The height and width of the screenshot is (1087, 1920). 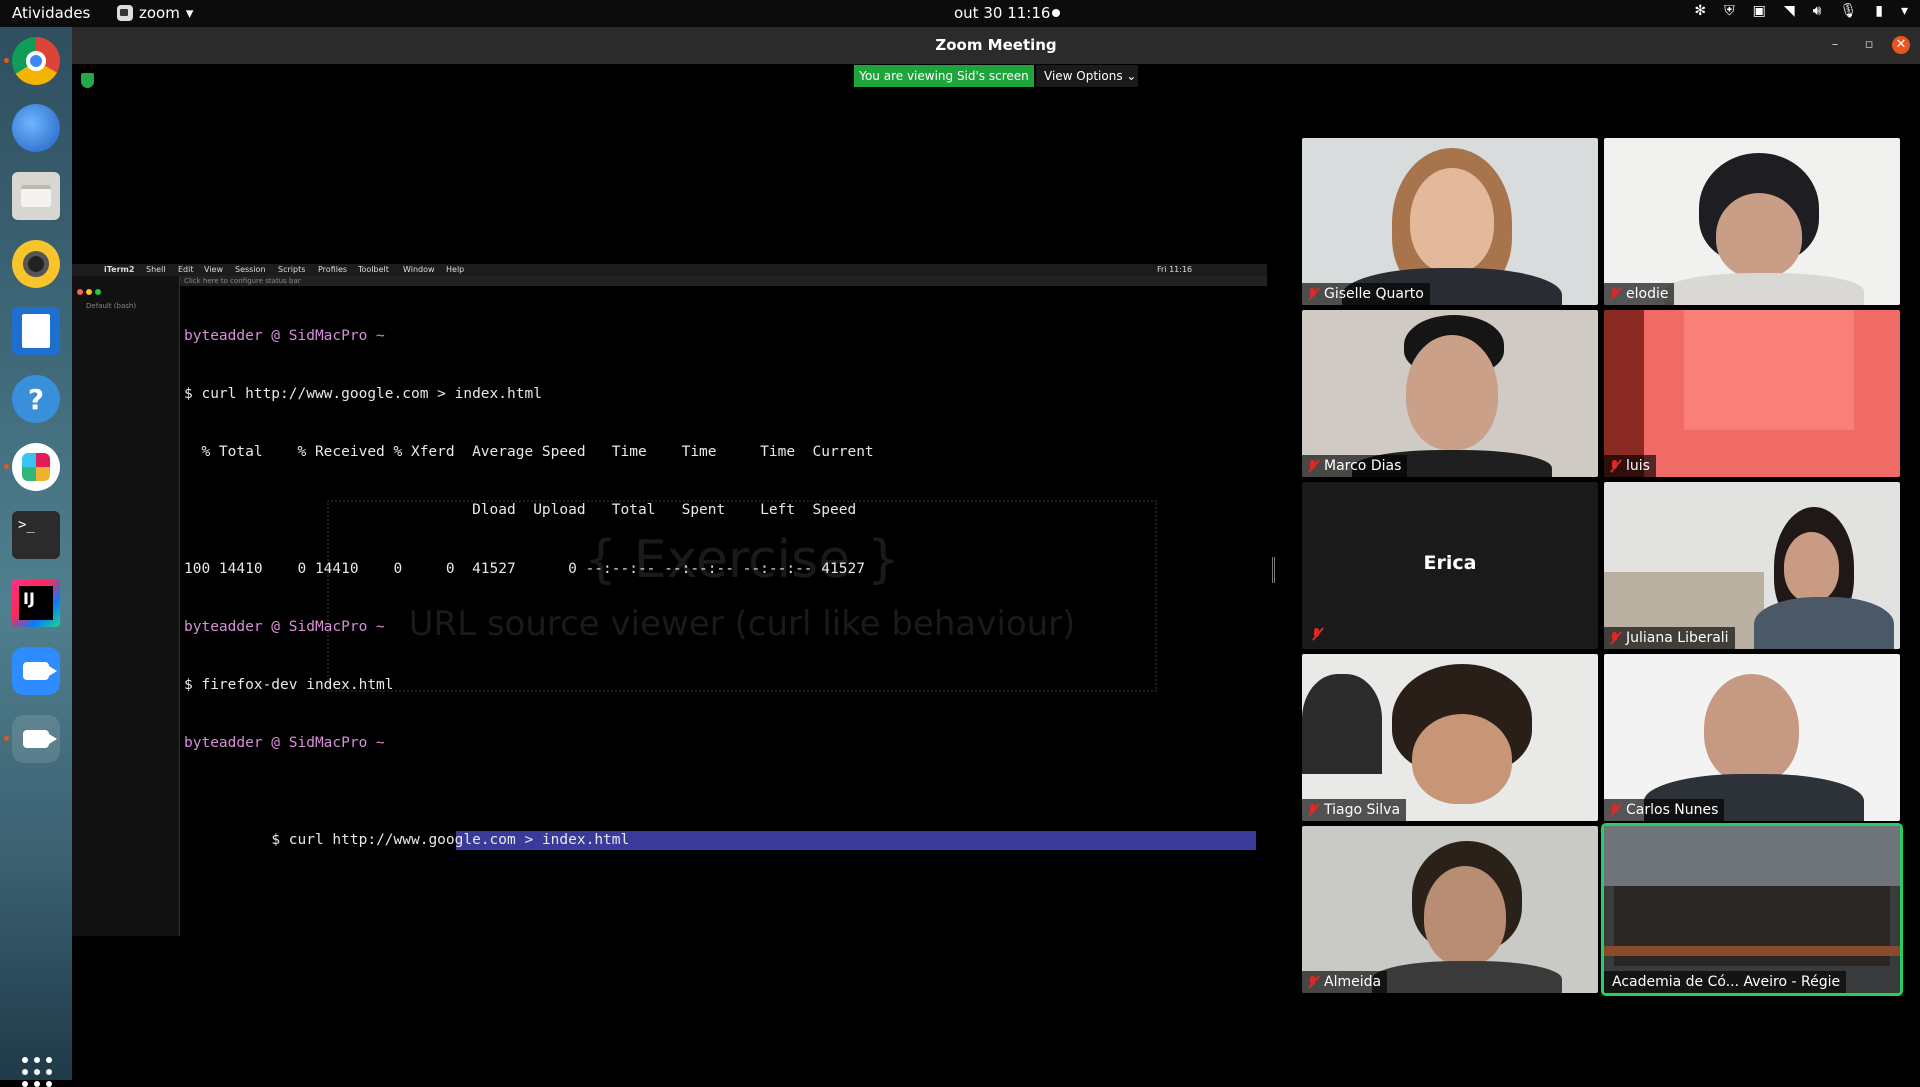 What do you see at coordinates (1056, 13) in the screenshot?
I see `notification-dot` at bounding box center [1056, 13].